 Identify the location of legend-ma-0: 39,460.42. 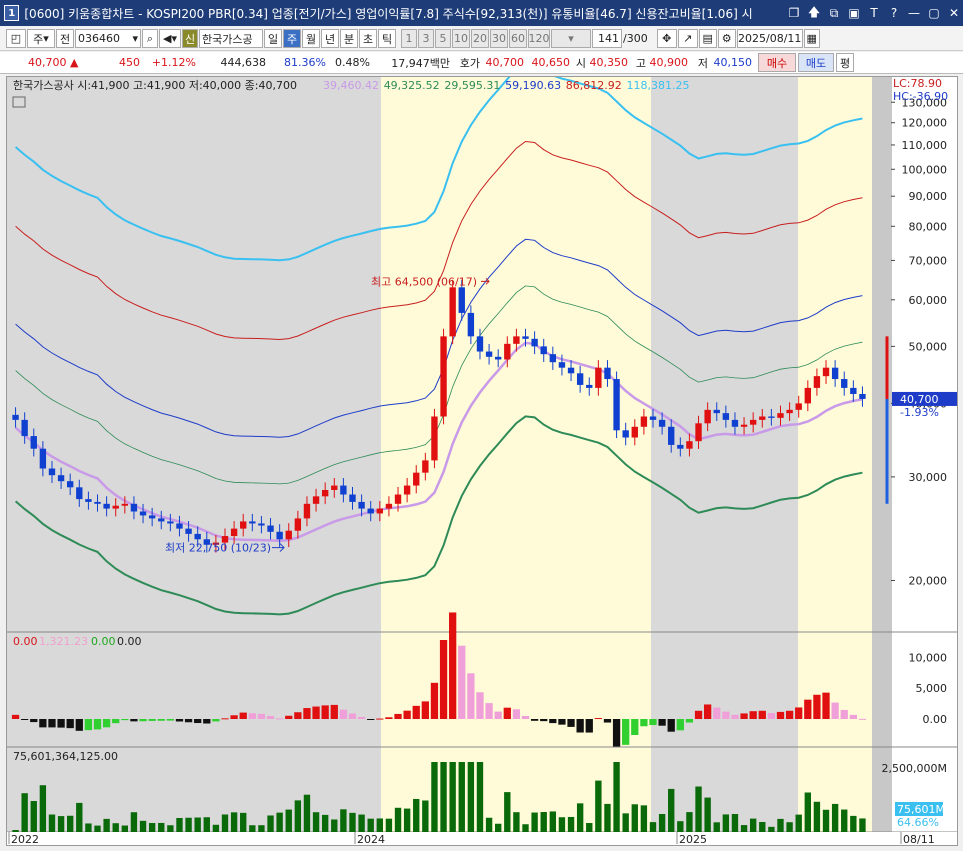
(351, 85).